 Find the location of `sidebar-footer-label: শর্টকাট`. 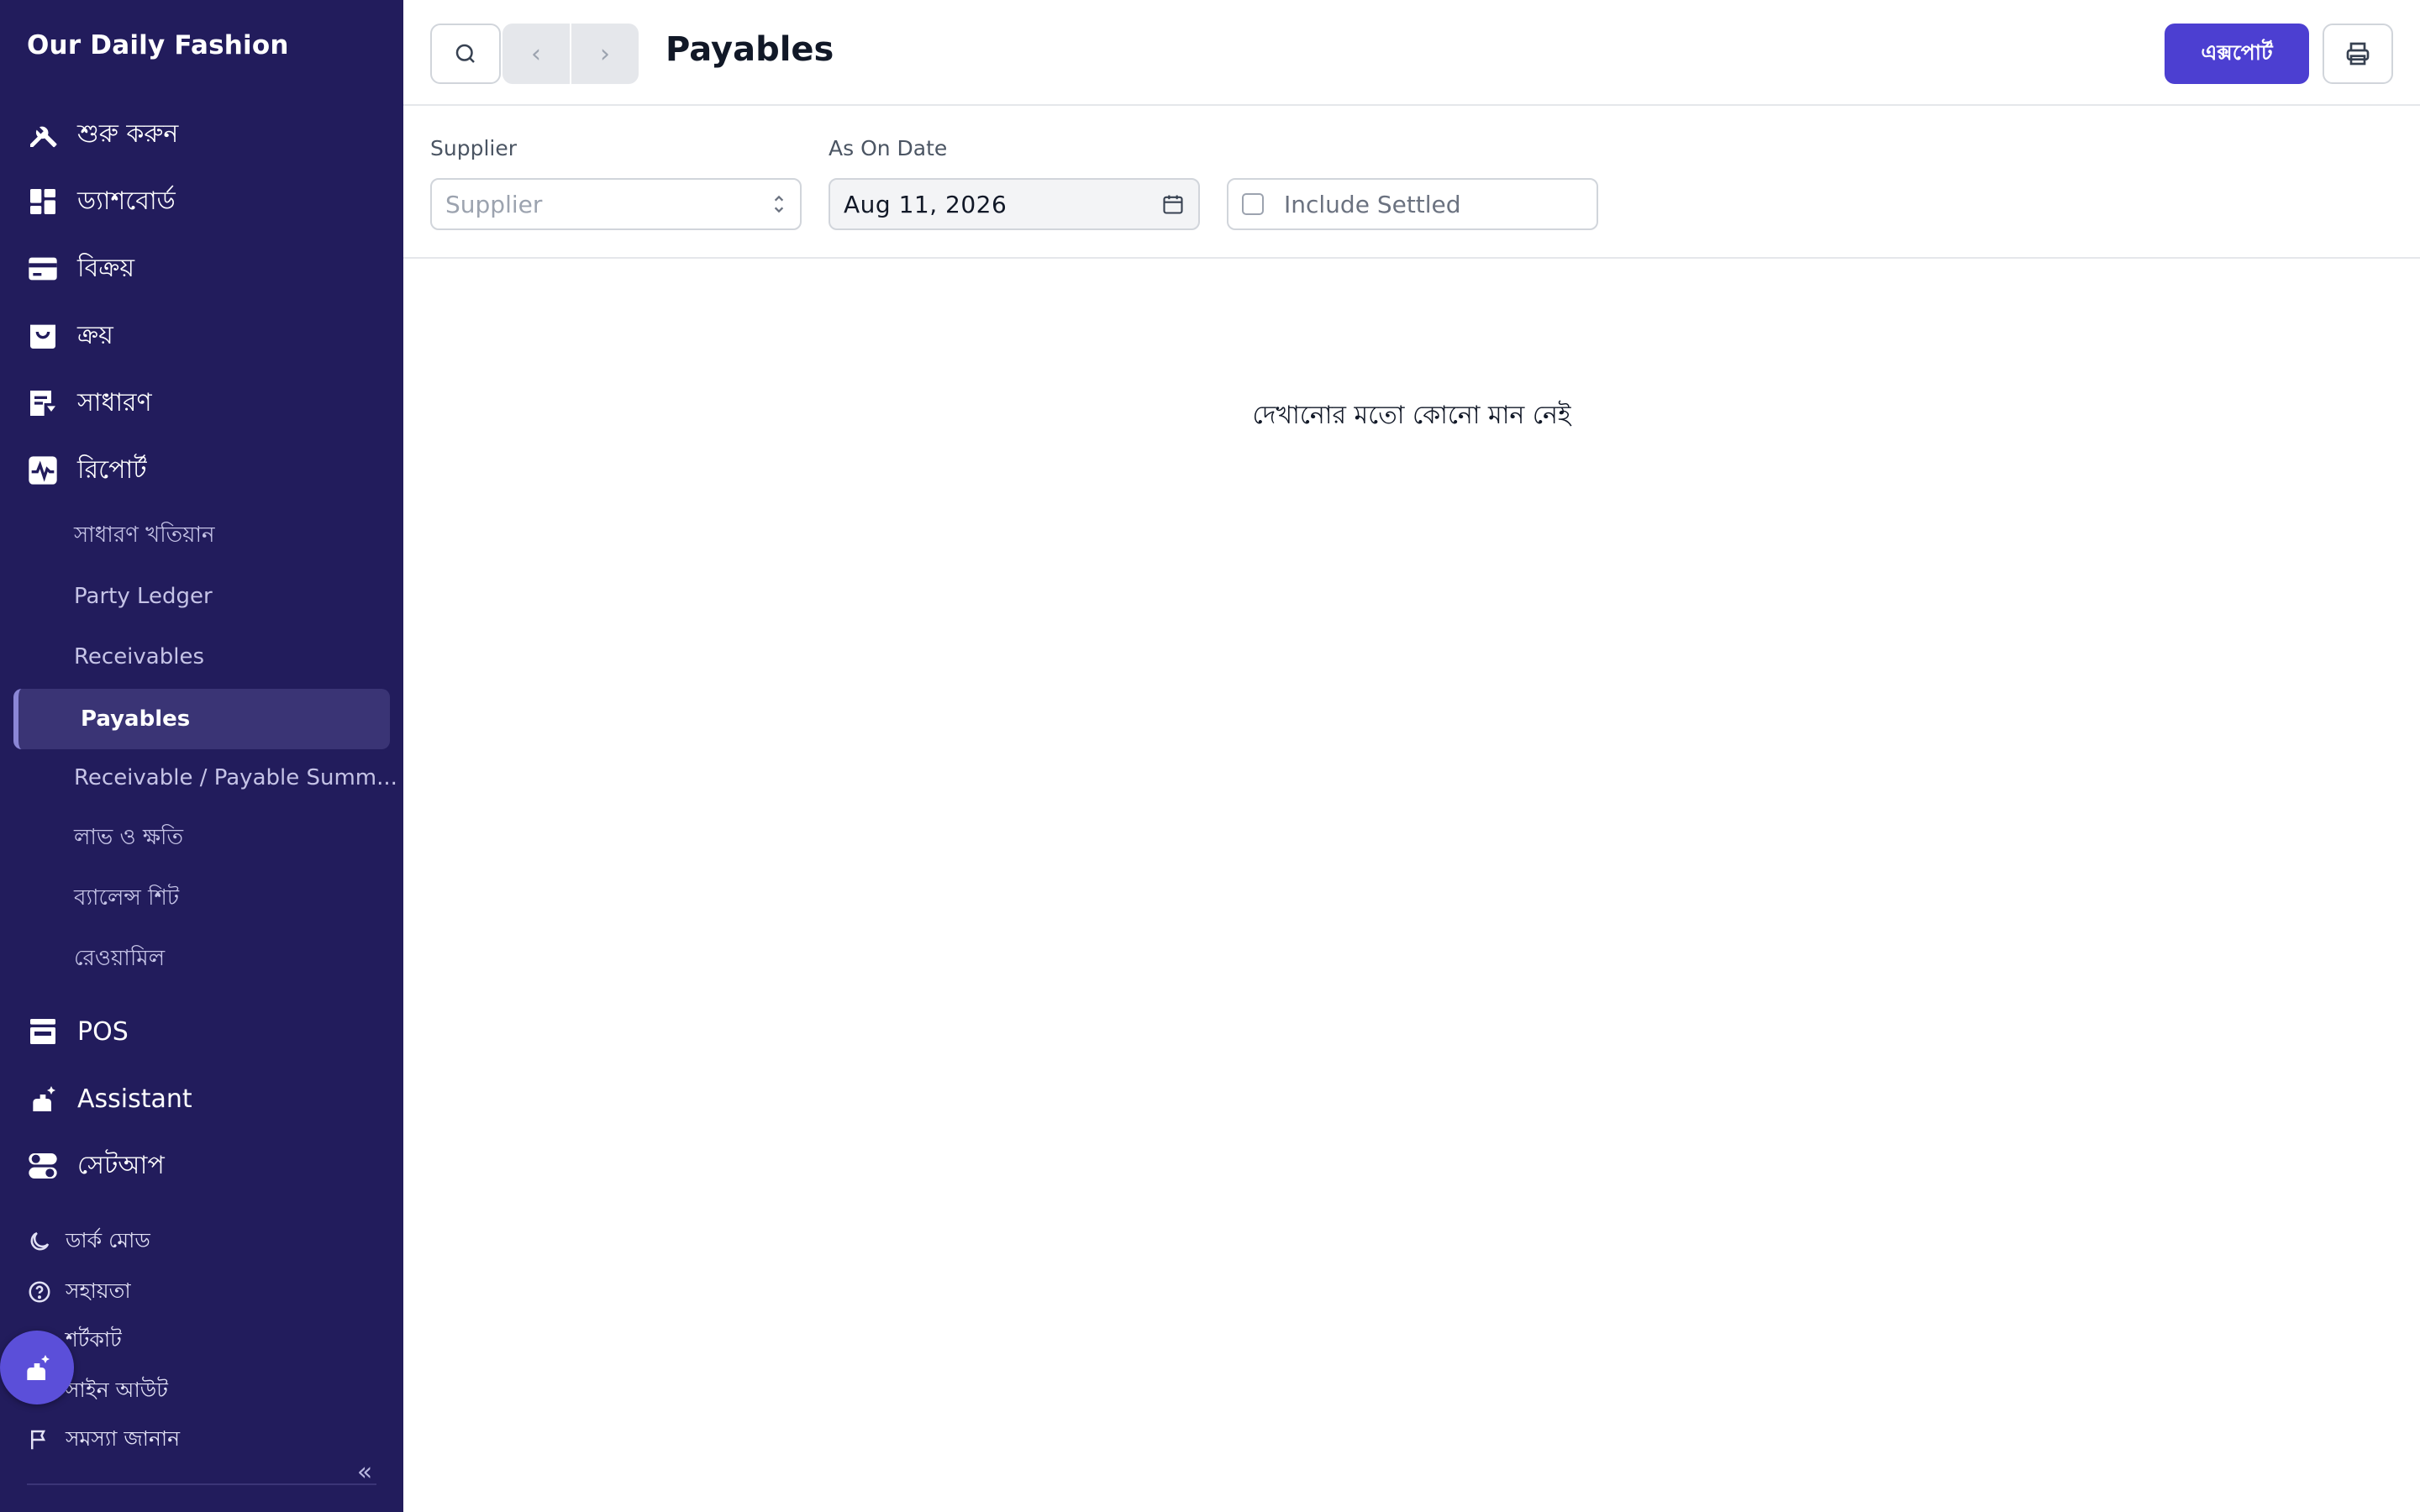

sidebar-footer-label: শর্টকাট is located at coordinates (94, 1339).